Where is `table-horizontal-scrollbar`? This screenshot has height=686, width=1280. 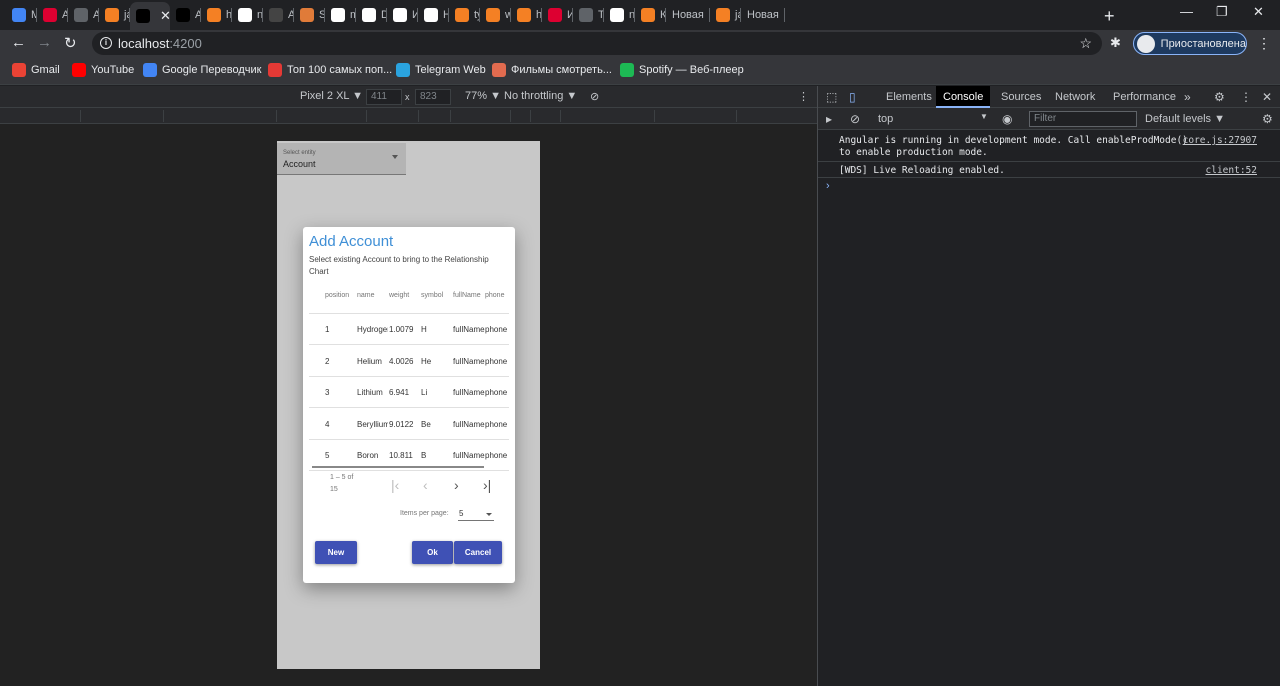 table-horizontal-scrollbar is located at coordinates (398, 467).